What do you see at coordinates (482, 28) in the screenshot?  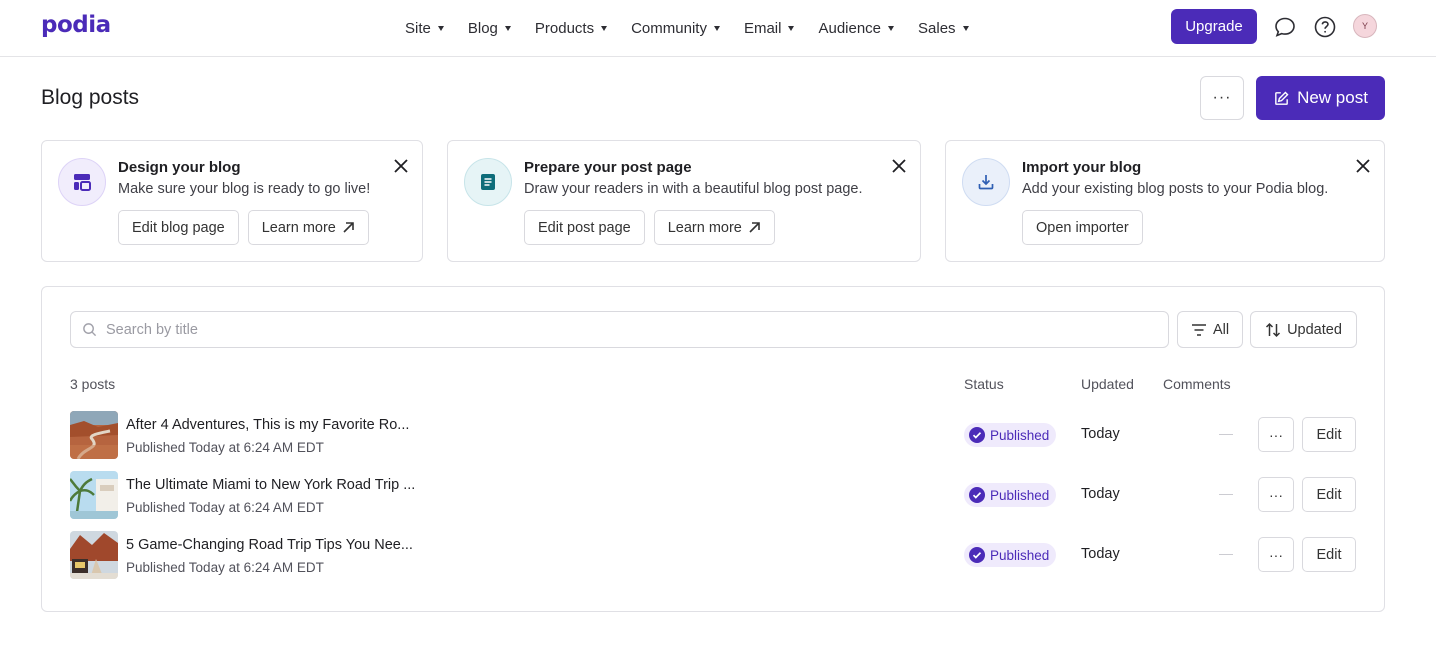 I see `nav-item-label: Blog` at bounding box center [482, 28].